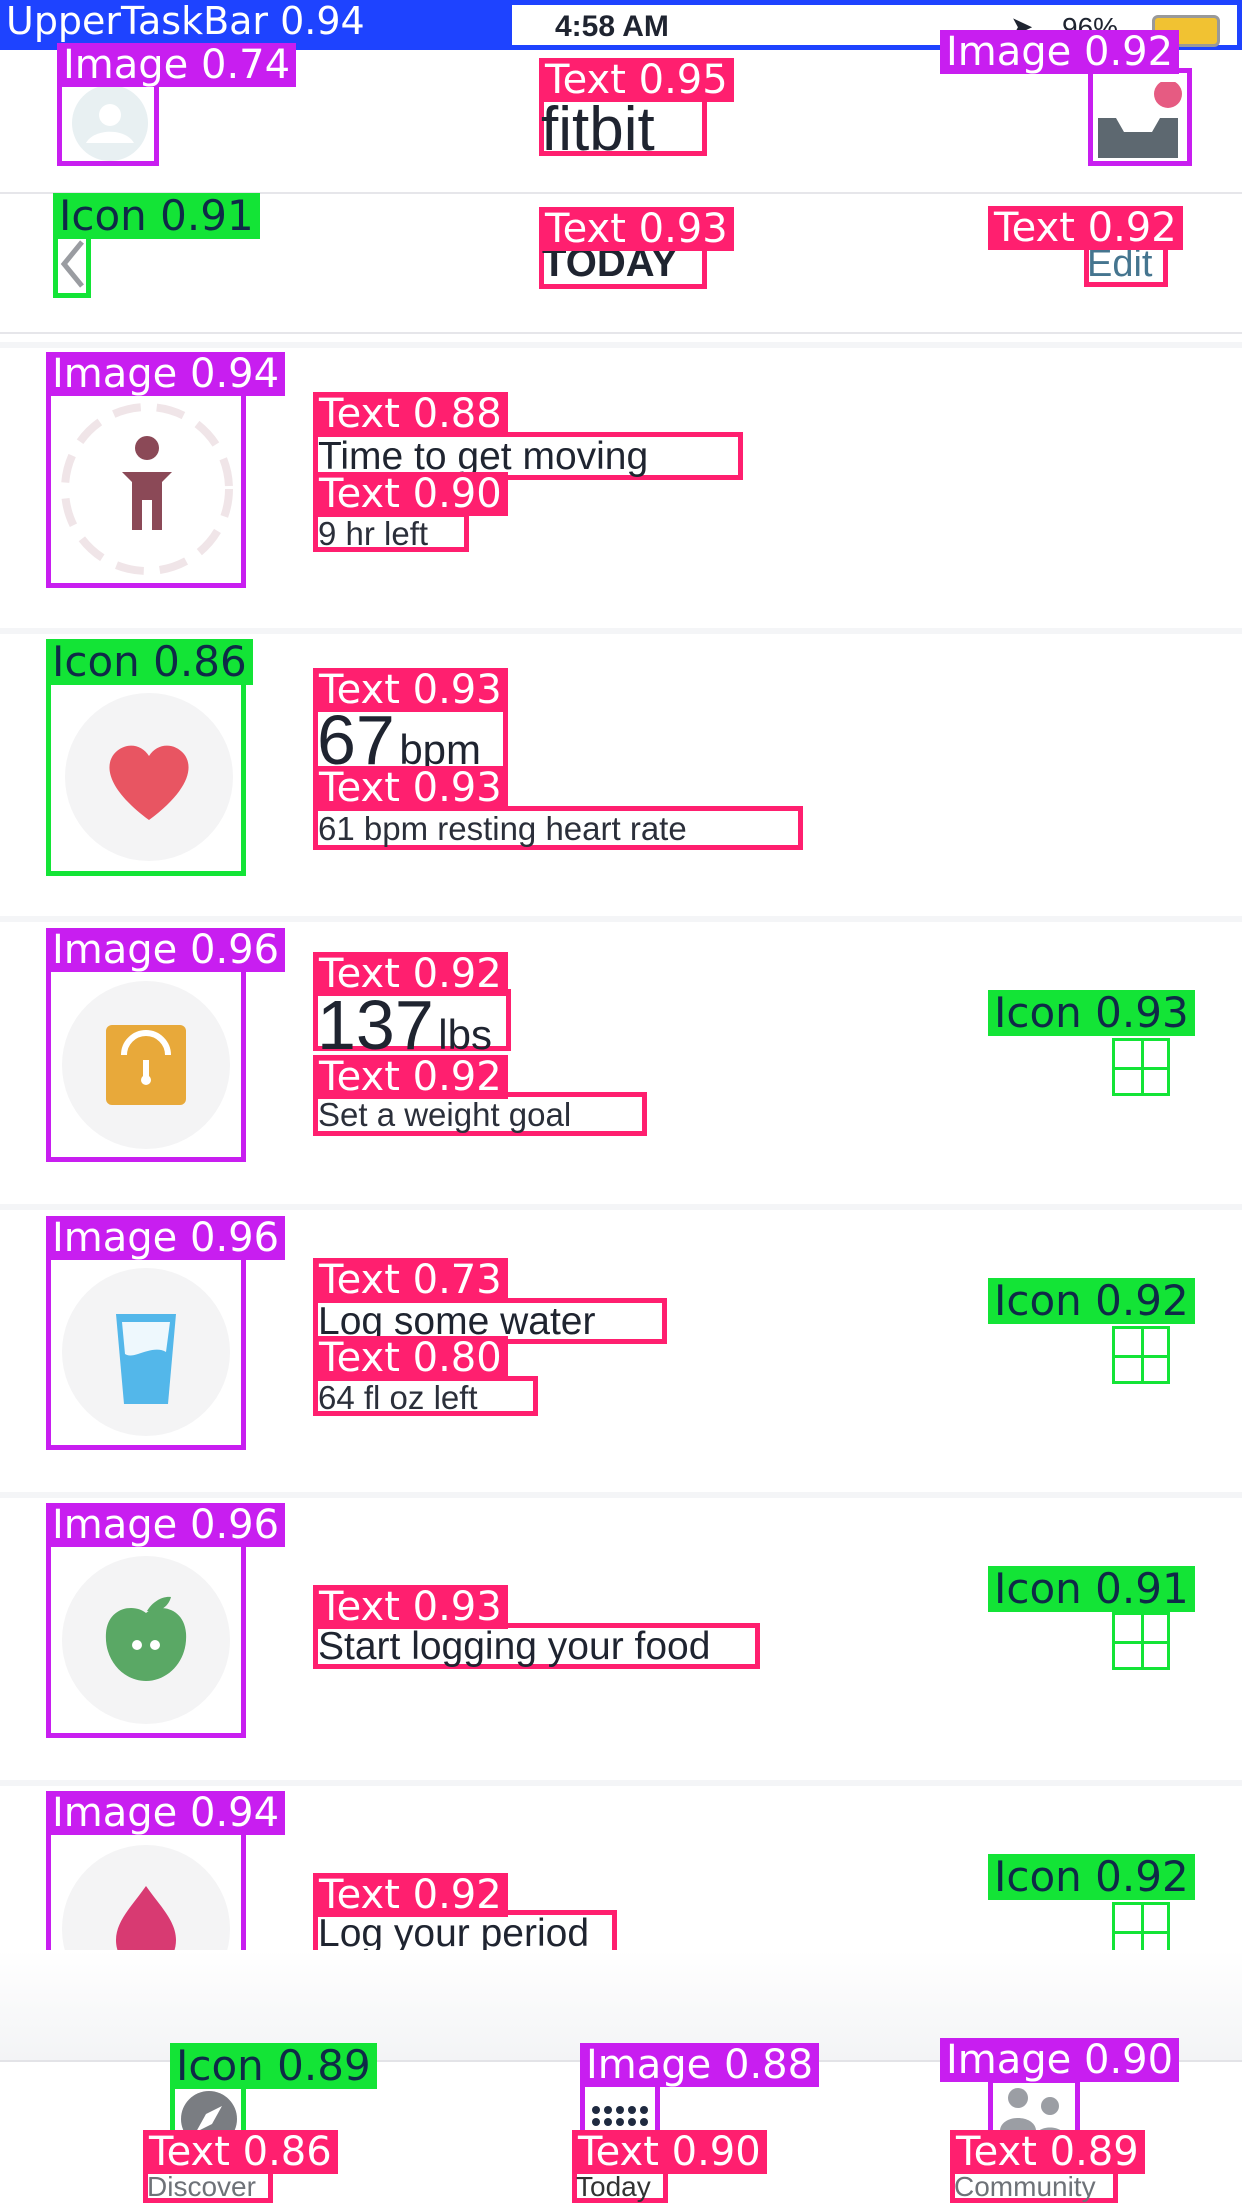 This screenshot has width=1242, height=2210. I want to click on activity-image-label: Image 0.94, so click(166, 374).